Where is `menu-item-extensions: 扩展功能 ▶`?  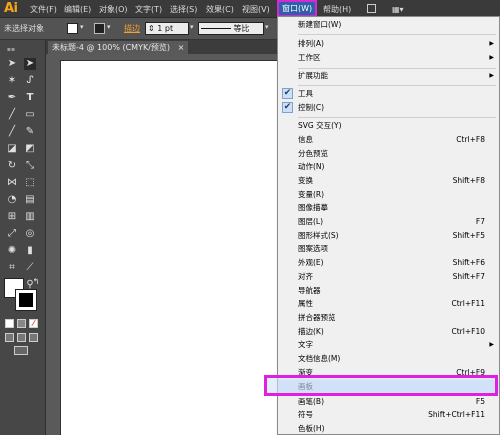 menu-item-extensions: 扩展功能 ▶ is located at coordinates (388, 75).